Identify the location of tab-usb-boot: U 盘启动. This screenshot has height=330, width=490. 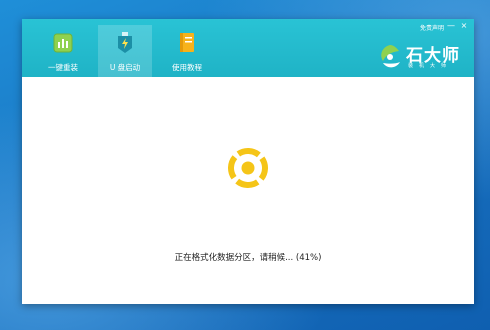
(125, 51).